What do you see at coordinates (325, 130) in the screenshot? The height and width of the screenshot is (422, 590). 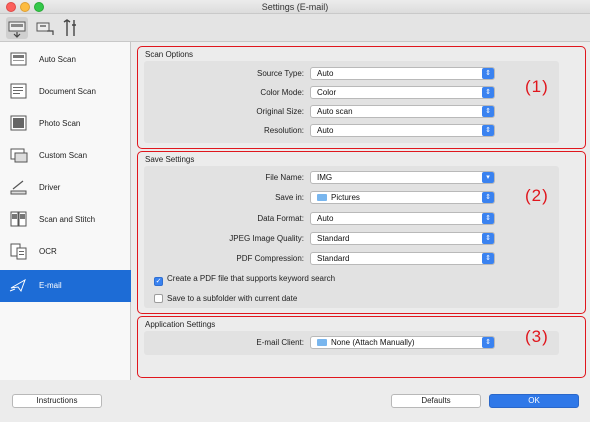 I see `resolution-value: Auto` at bounding box center [325, 130].